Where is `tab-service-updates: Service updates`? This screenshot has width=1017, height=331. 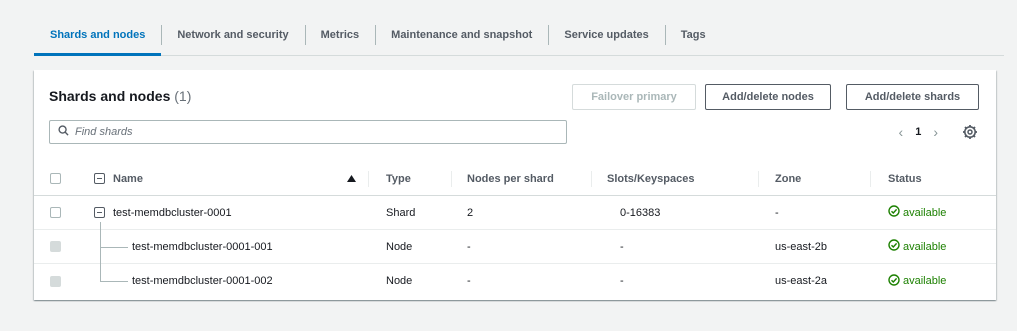
tab-service-updates: Service updates is located at coordinates (606, 34).